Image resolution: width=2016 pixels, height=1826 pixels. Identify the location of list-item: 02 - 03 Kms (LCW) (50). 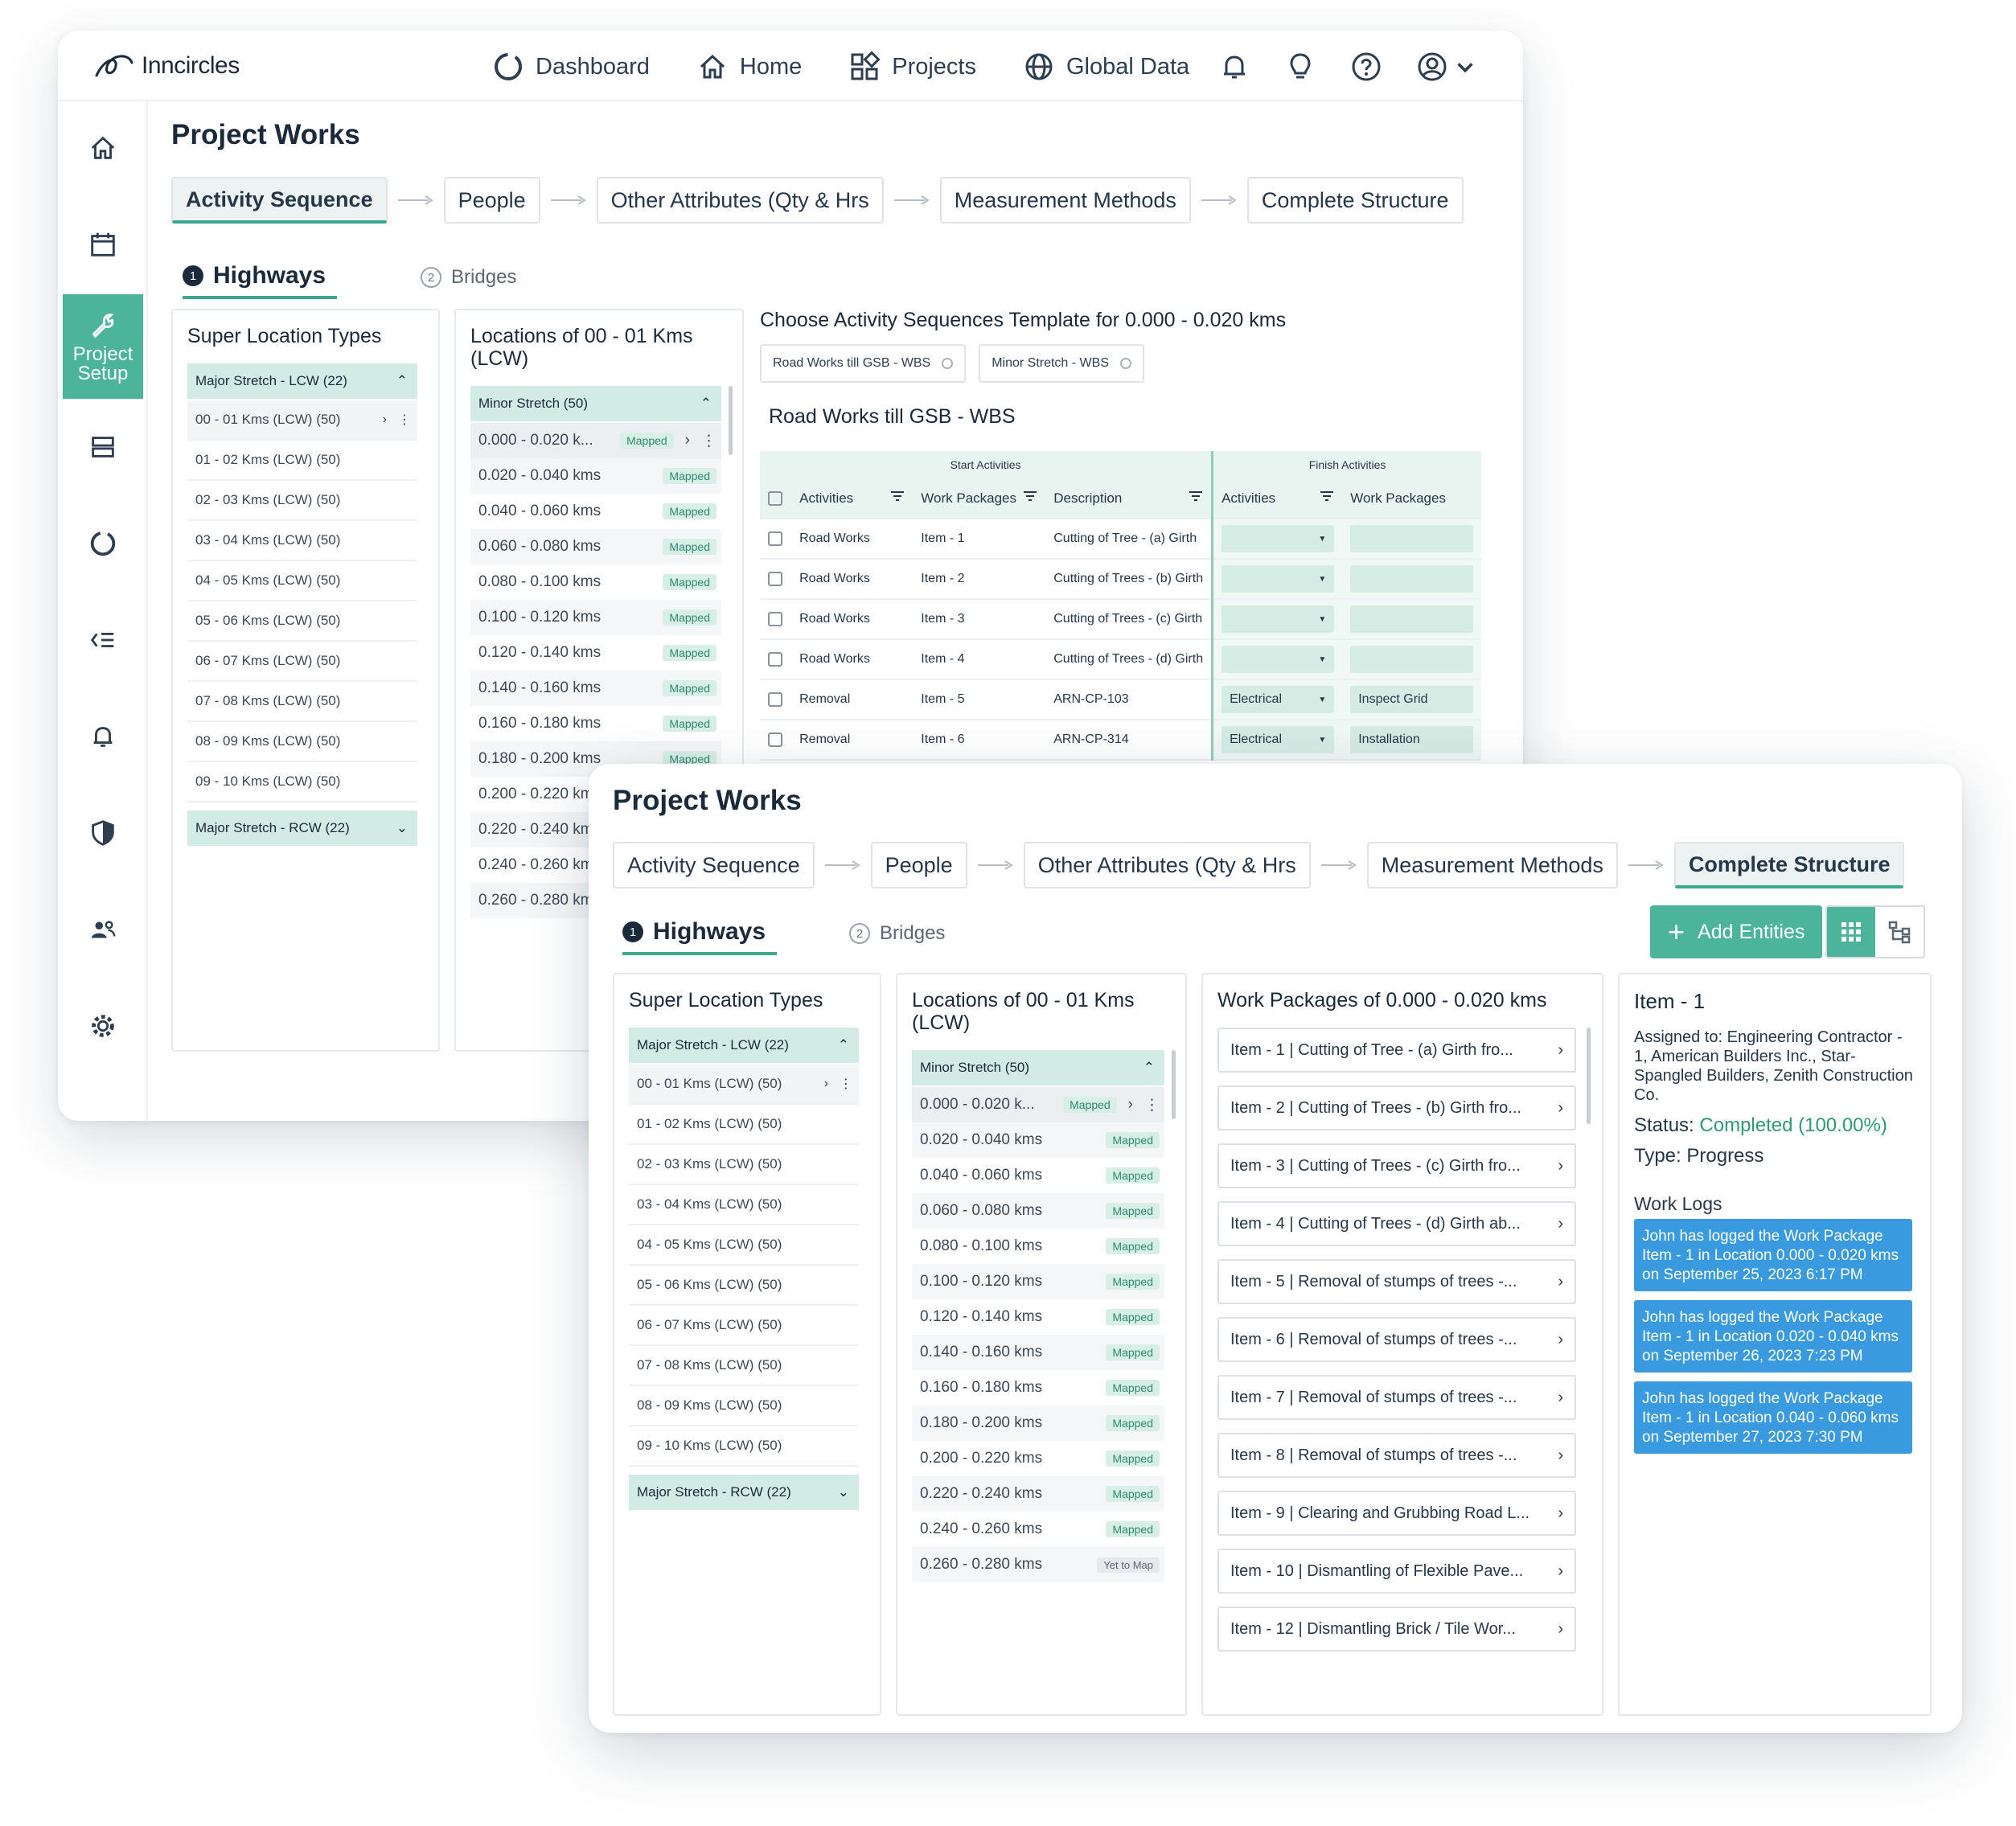
(302, 501).